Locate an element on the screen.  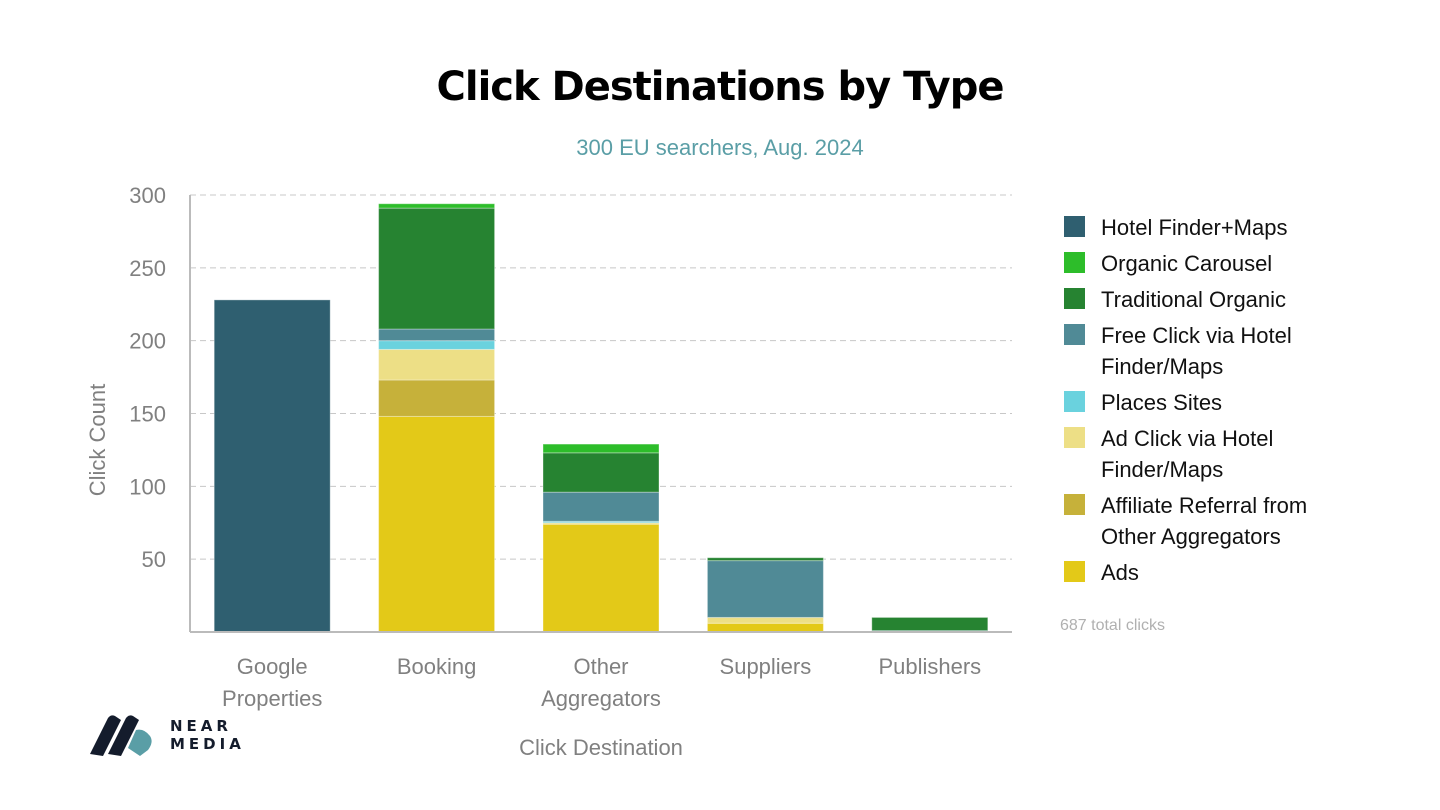
legend-label: Places Sites is located at coordinates (1162, 402).